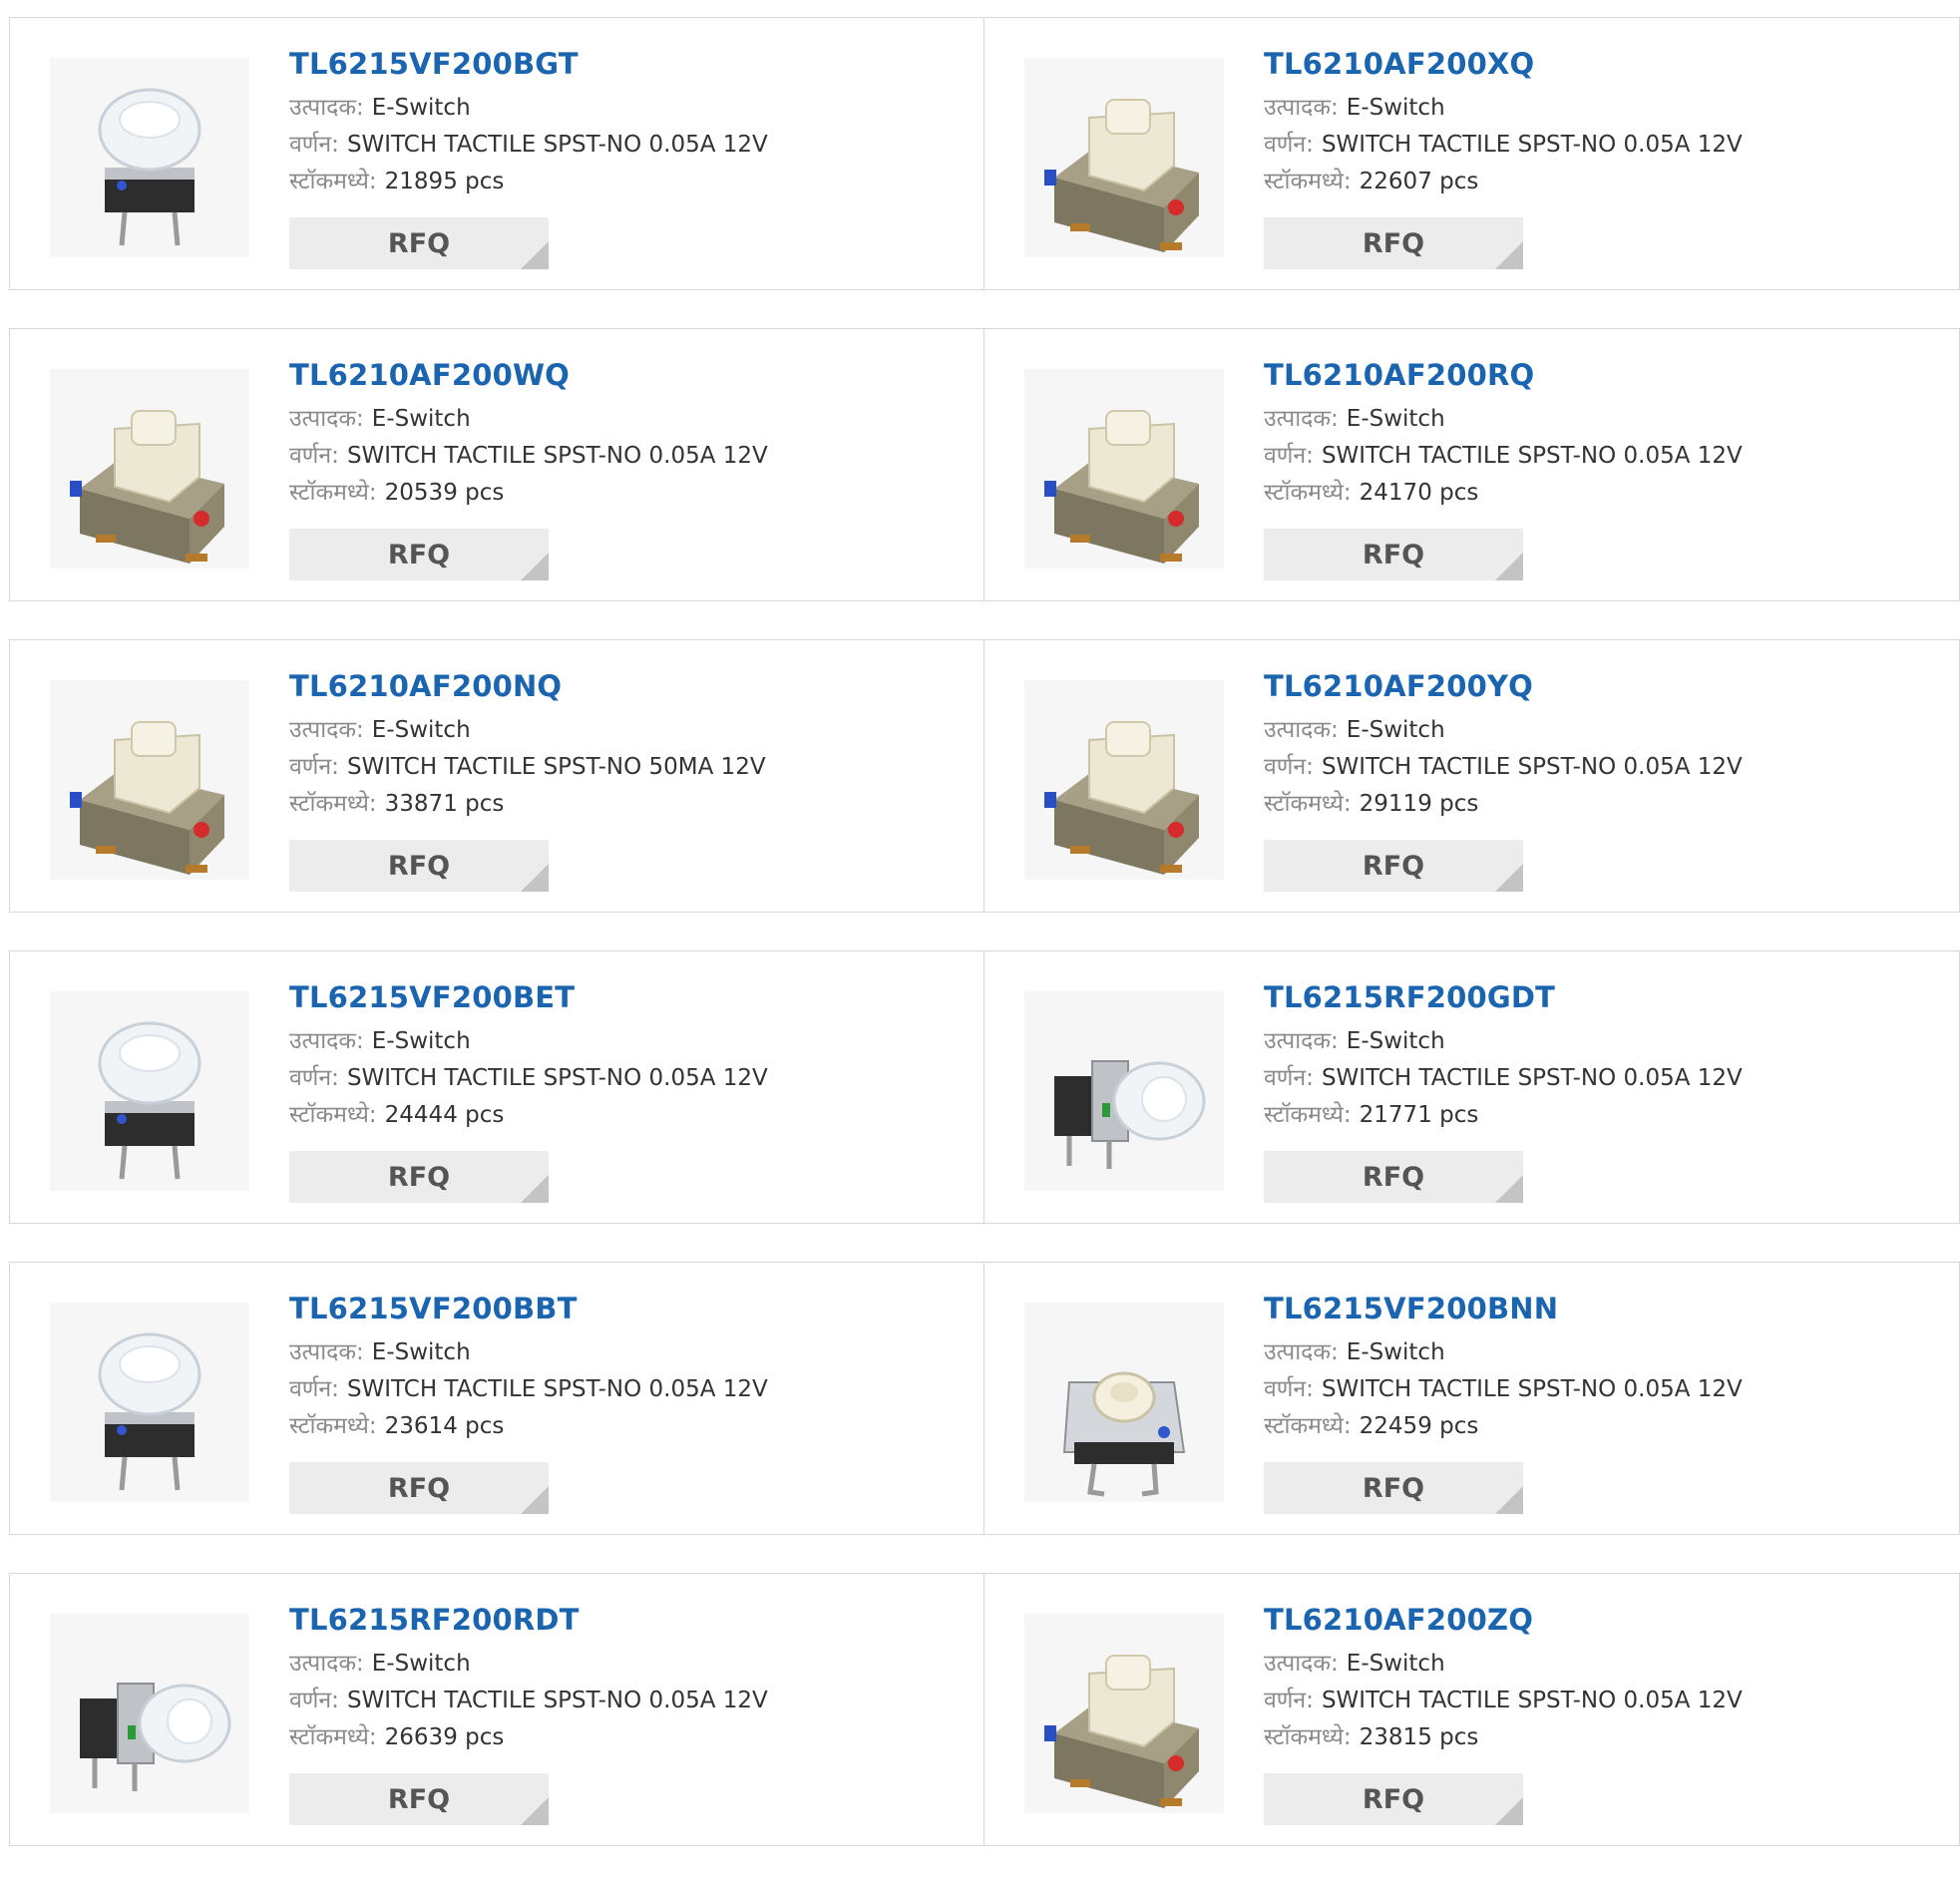 Image resolution: width=1960 pixels, height=1884 pixels. I want to click on product-title-link: TL6210AF200ZQ, so click(1607, 1620).